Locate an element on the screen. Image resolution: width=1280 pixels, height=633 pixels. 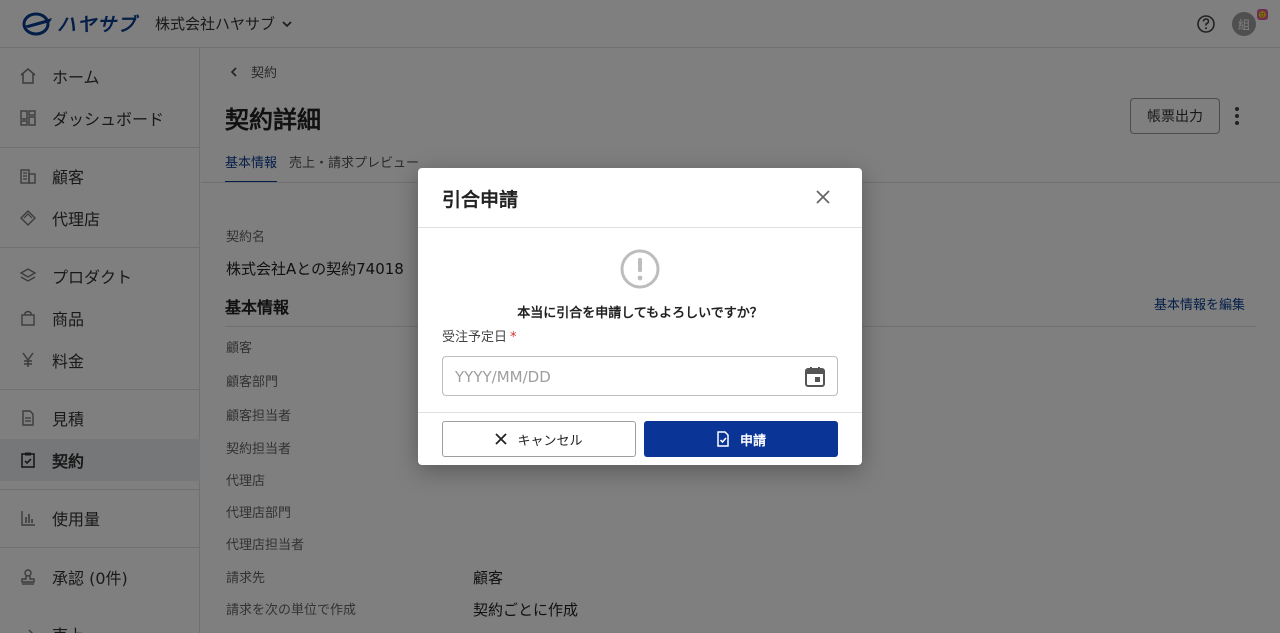
expected-order-date-field is located at coordinates (640, 376).